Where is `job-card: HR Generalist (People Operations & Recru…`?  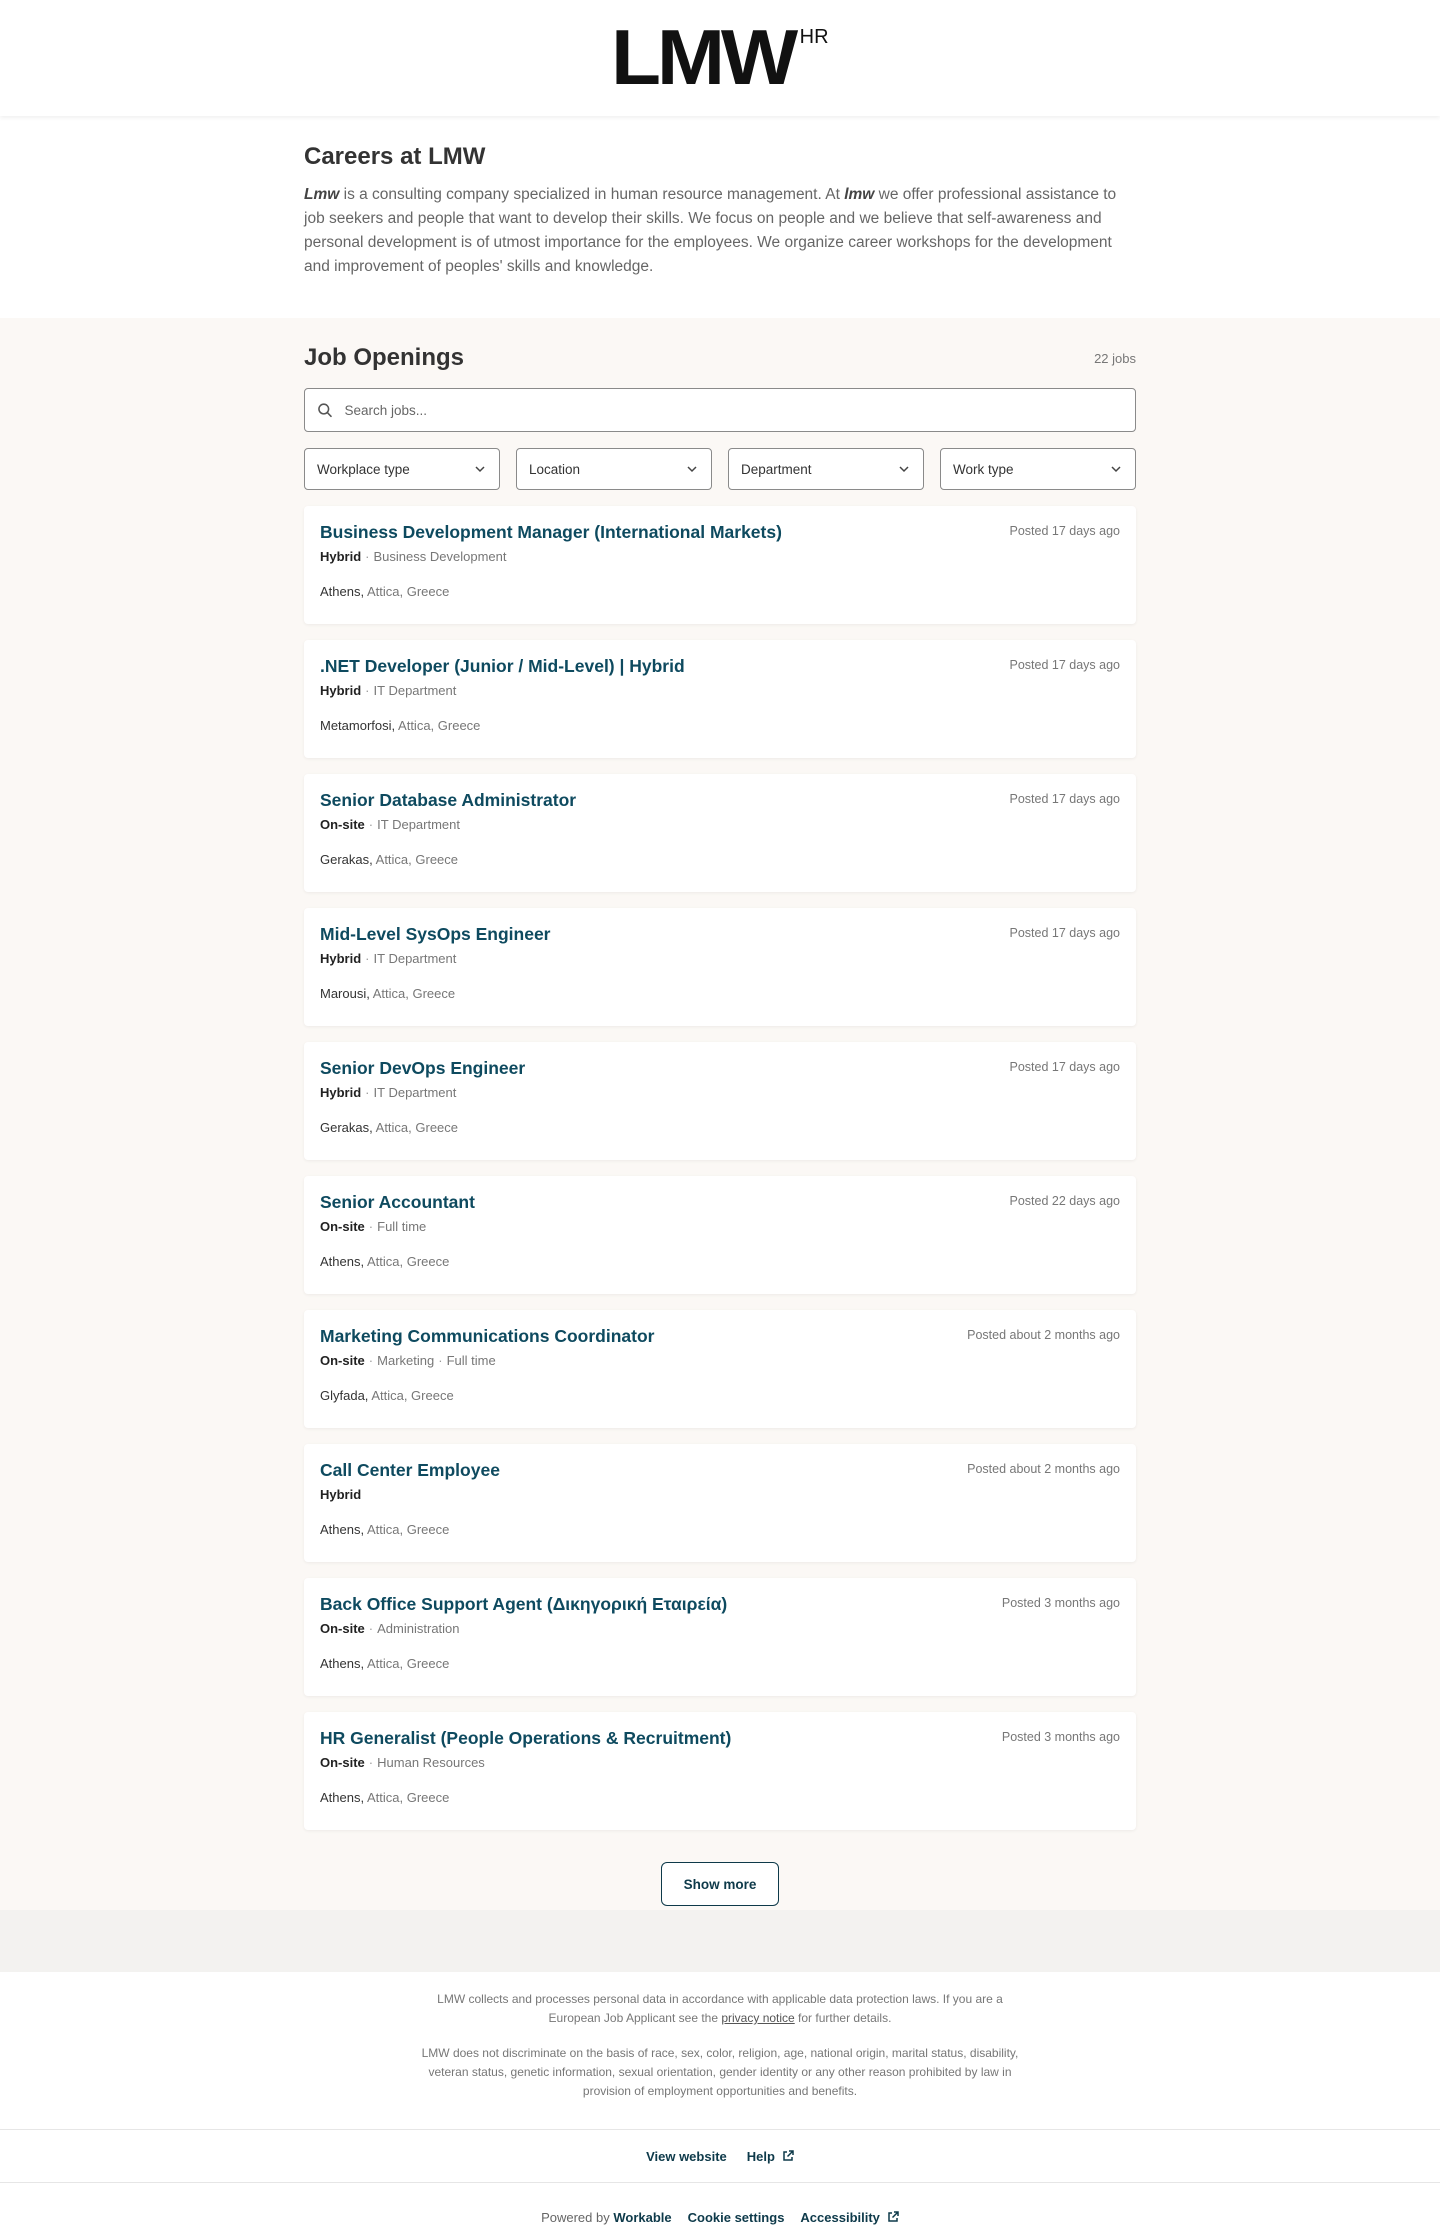
job-card: HR Generalist (People Operations & Recru… is located at coordinates (720, 1771).